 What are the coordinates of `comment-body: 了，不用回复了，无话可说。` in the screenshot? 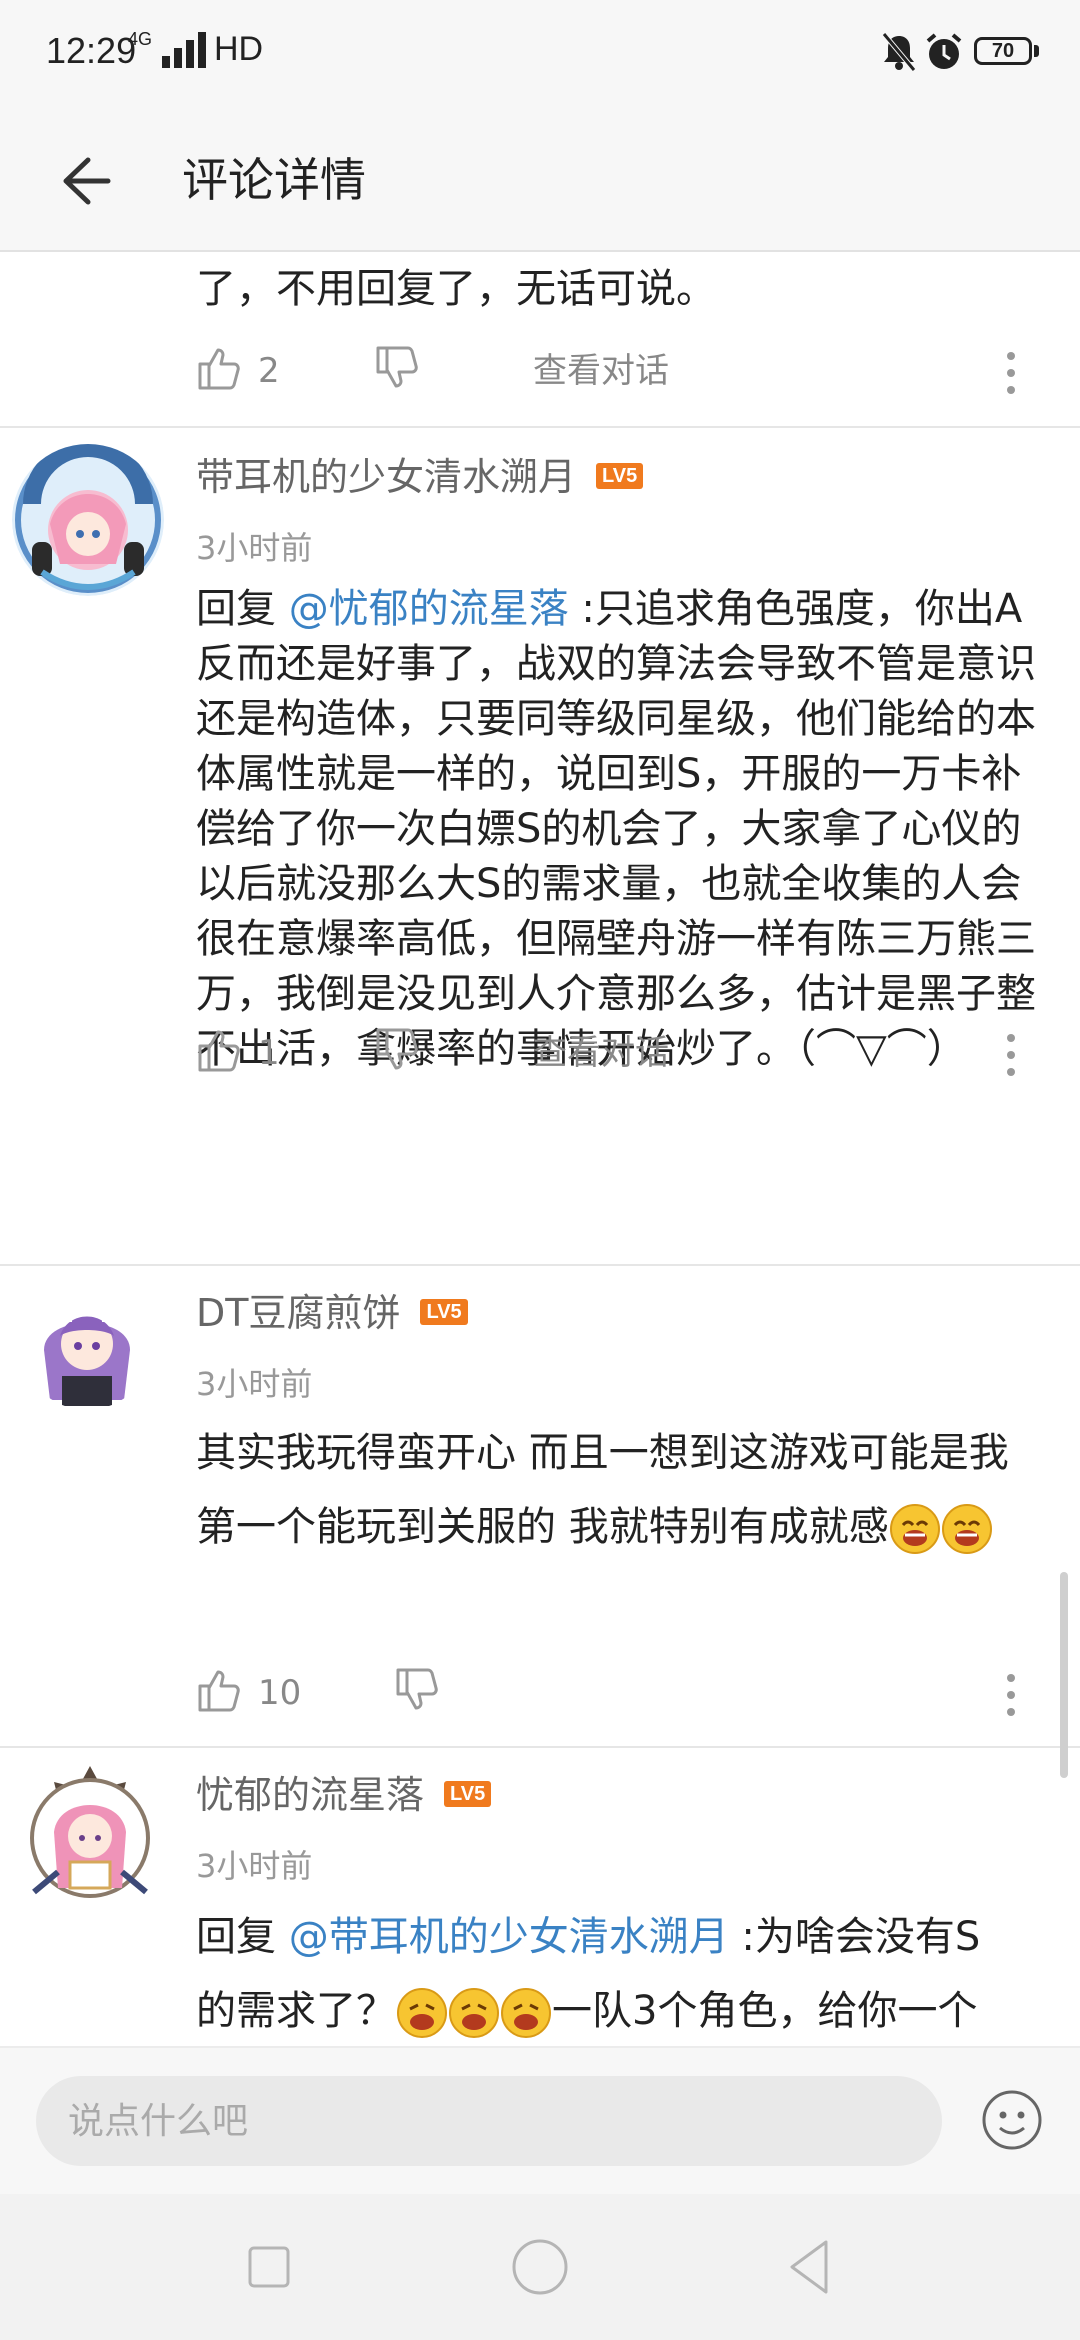 It's located at (456, 289).